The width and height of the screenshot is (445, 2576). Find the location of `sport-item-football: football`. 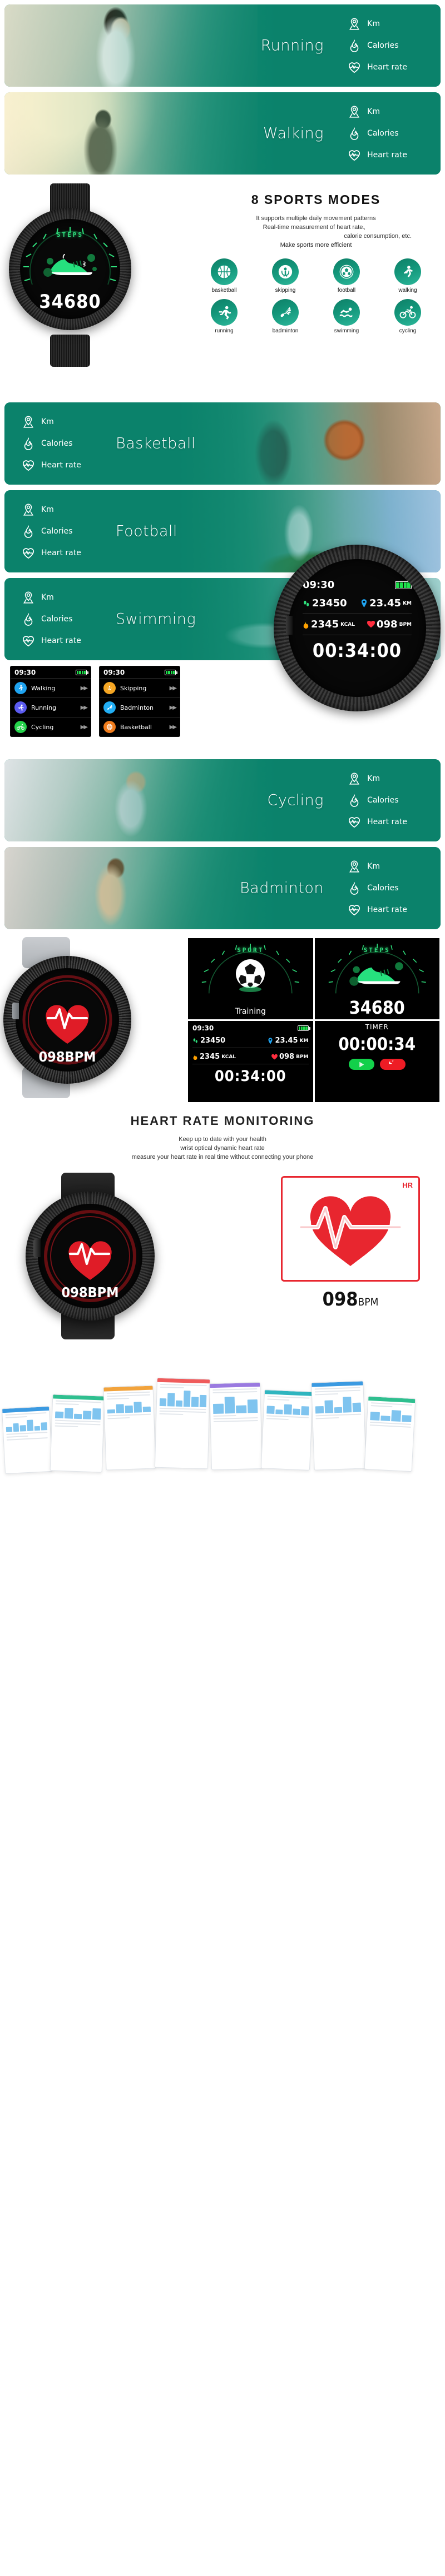

sport-item-football: football is located at coordinates (346, 275).